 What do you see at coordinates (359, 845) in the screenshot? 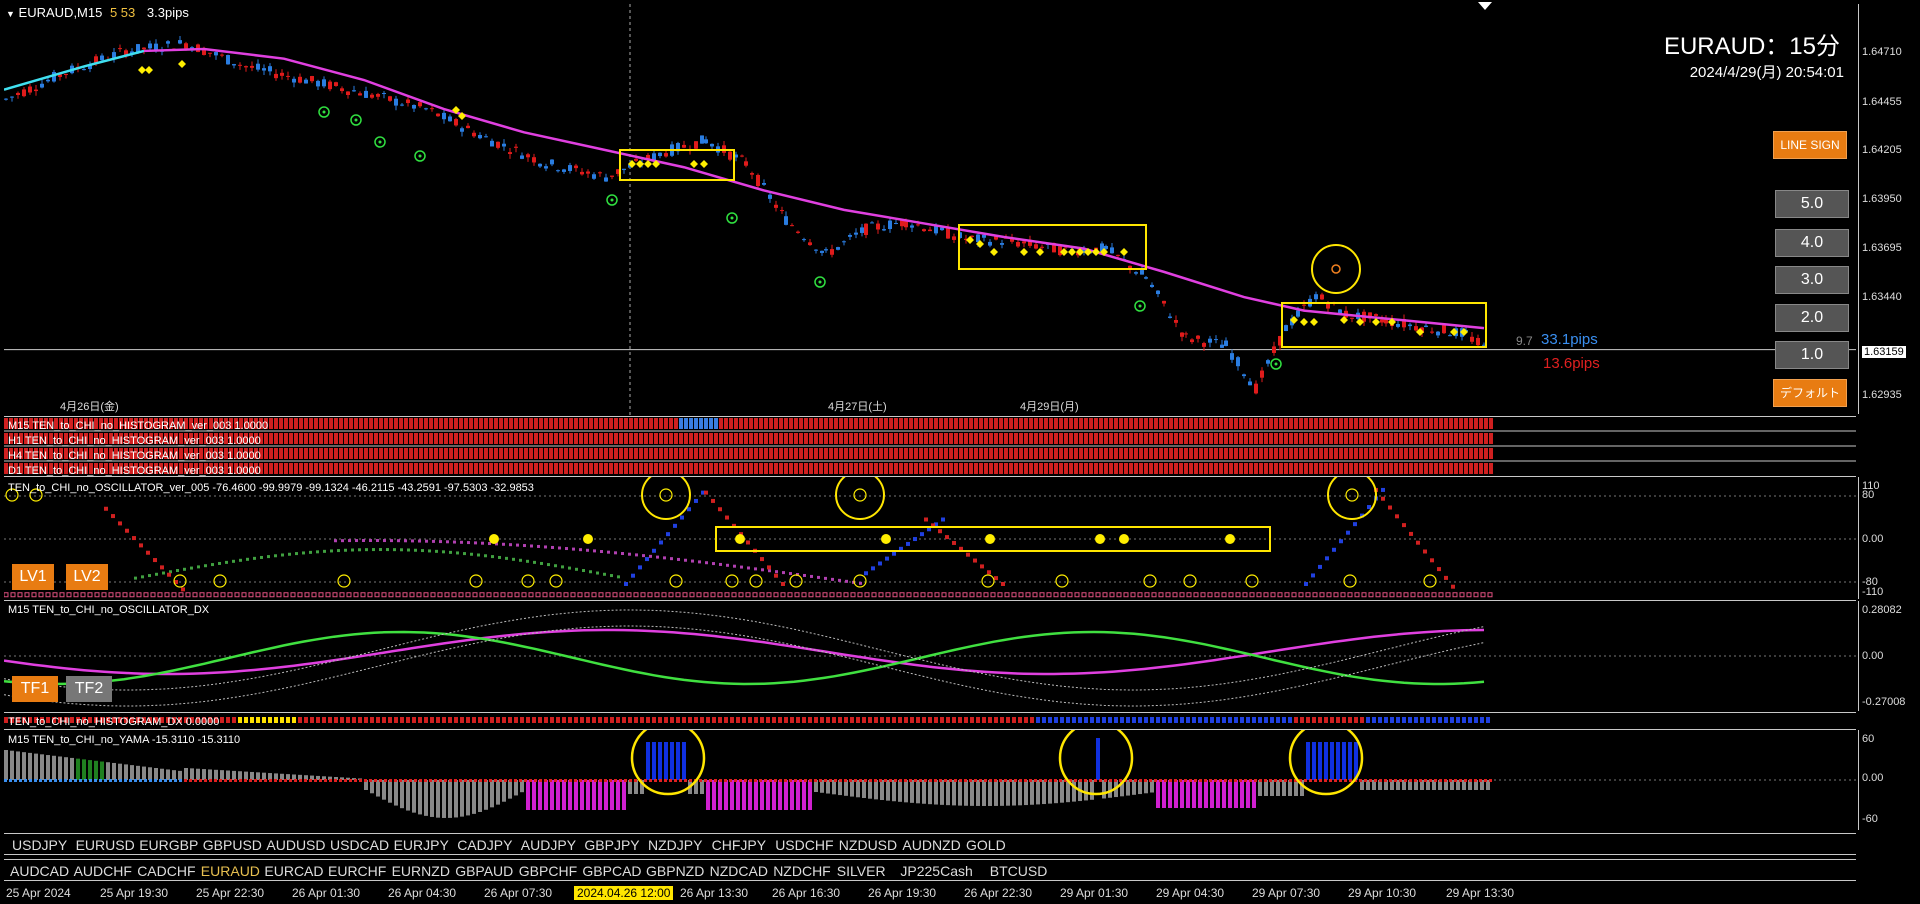
I see `symbol-button-usdcad: USDCAD` at bounding box center [359, 845].